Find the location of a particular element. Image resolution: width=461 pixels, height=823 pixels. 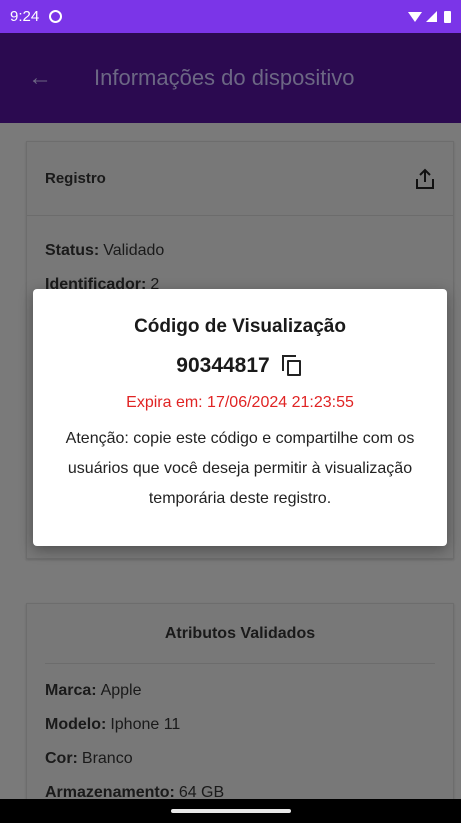

page-title: Informações do dispositivo is located at coordinates (224, 77).